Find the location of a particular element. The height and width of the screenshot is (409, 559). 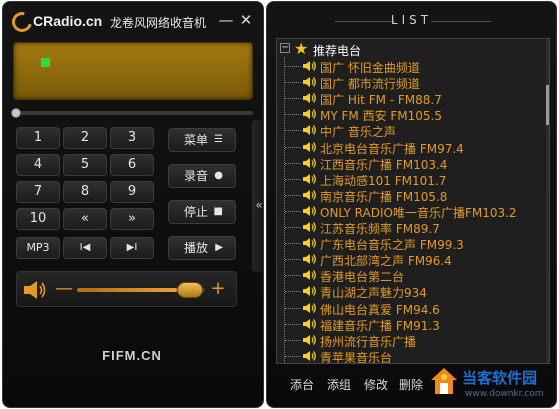

previous-station-button: I◀ is located at coordinates (85, 248).